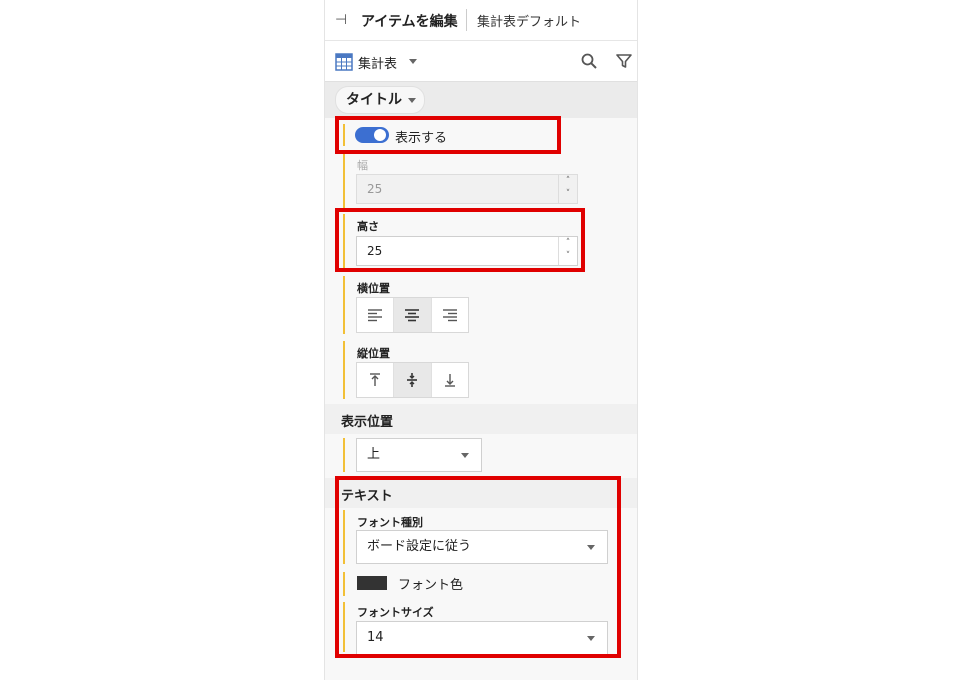 The image size is (960, 680). I want to click on align-top-icon, so click(375, 379).